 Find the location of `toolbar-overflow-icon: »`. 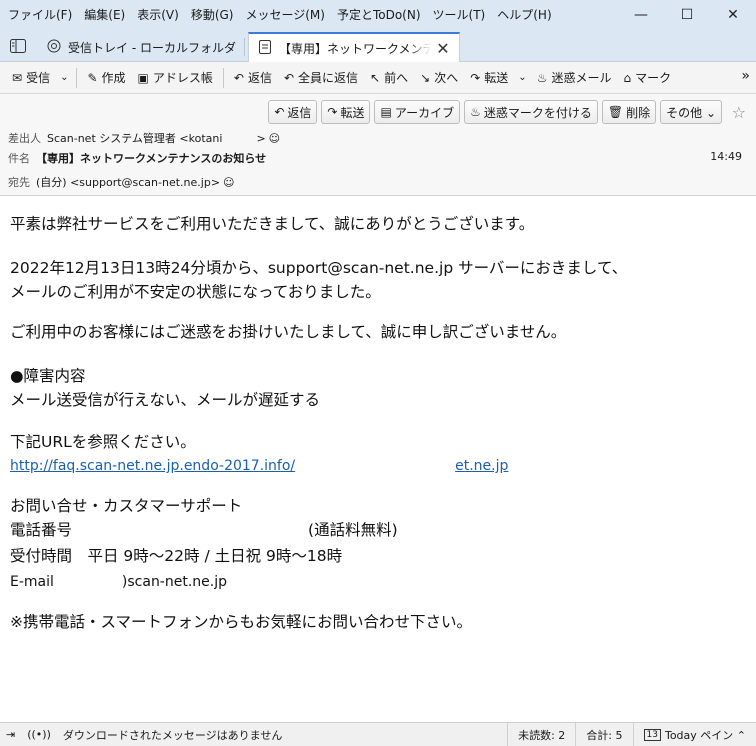

toolbar-overflow-icon: » is located at coordinates (745, 76).